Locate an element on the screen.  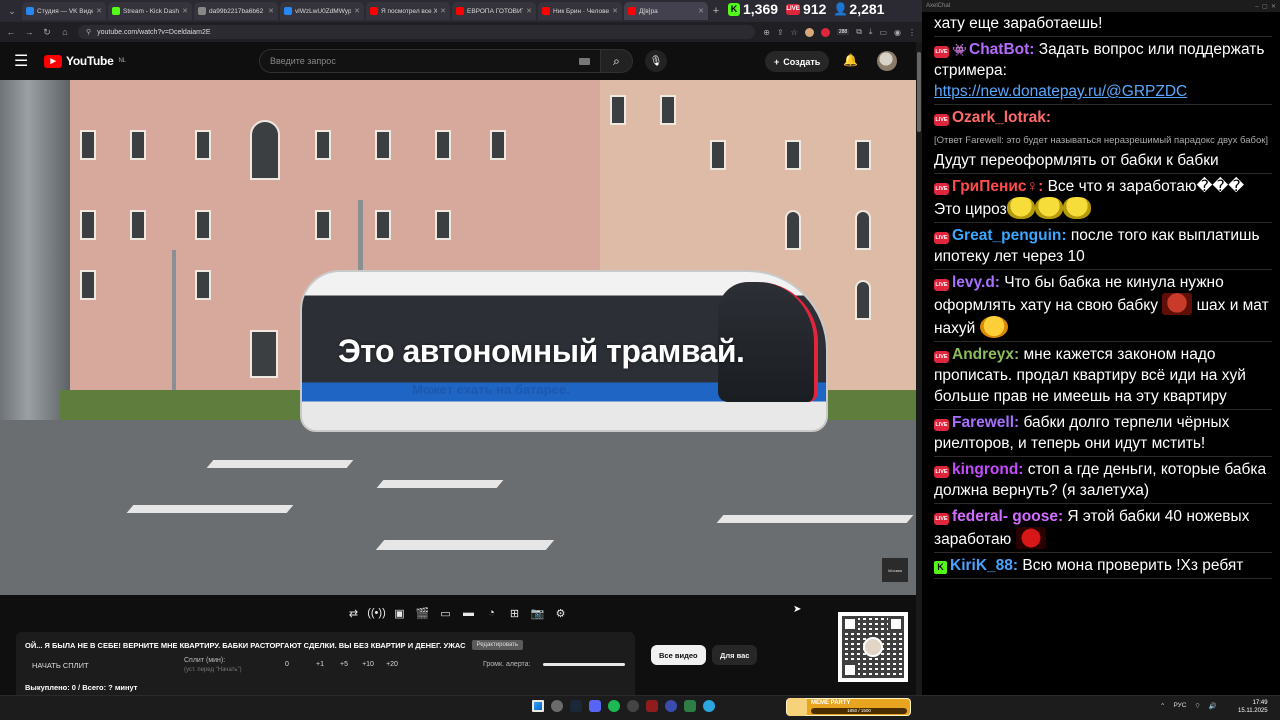
tray-chevron-icon: ⌃ is located at coordinates (1162, 706).